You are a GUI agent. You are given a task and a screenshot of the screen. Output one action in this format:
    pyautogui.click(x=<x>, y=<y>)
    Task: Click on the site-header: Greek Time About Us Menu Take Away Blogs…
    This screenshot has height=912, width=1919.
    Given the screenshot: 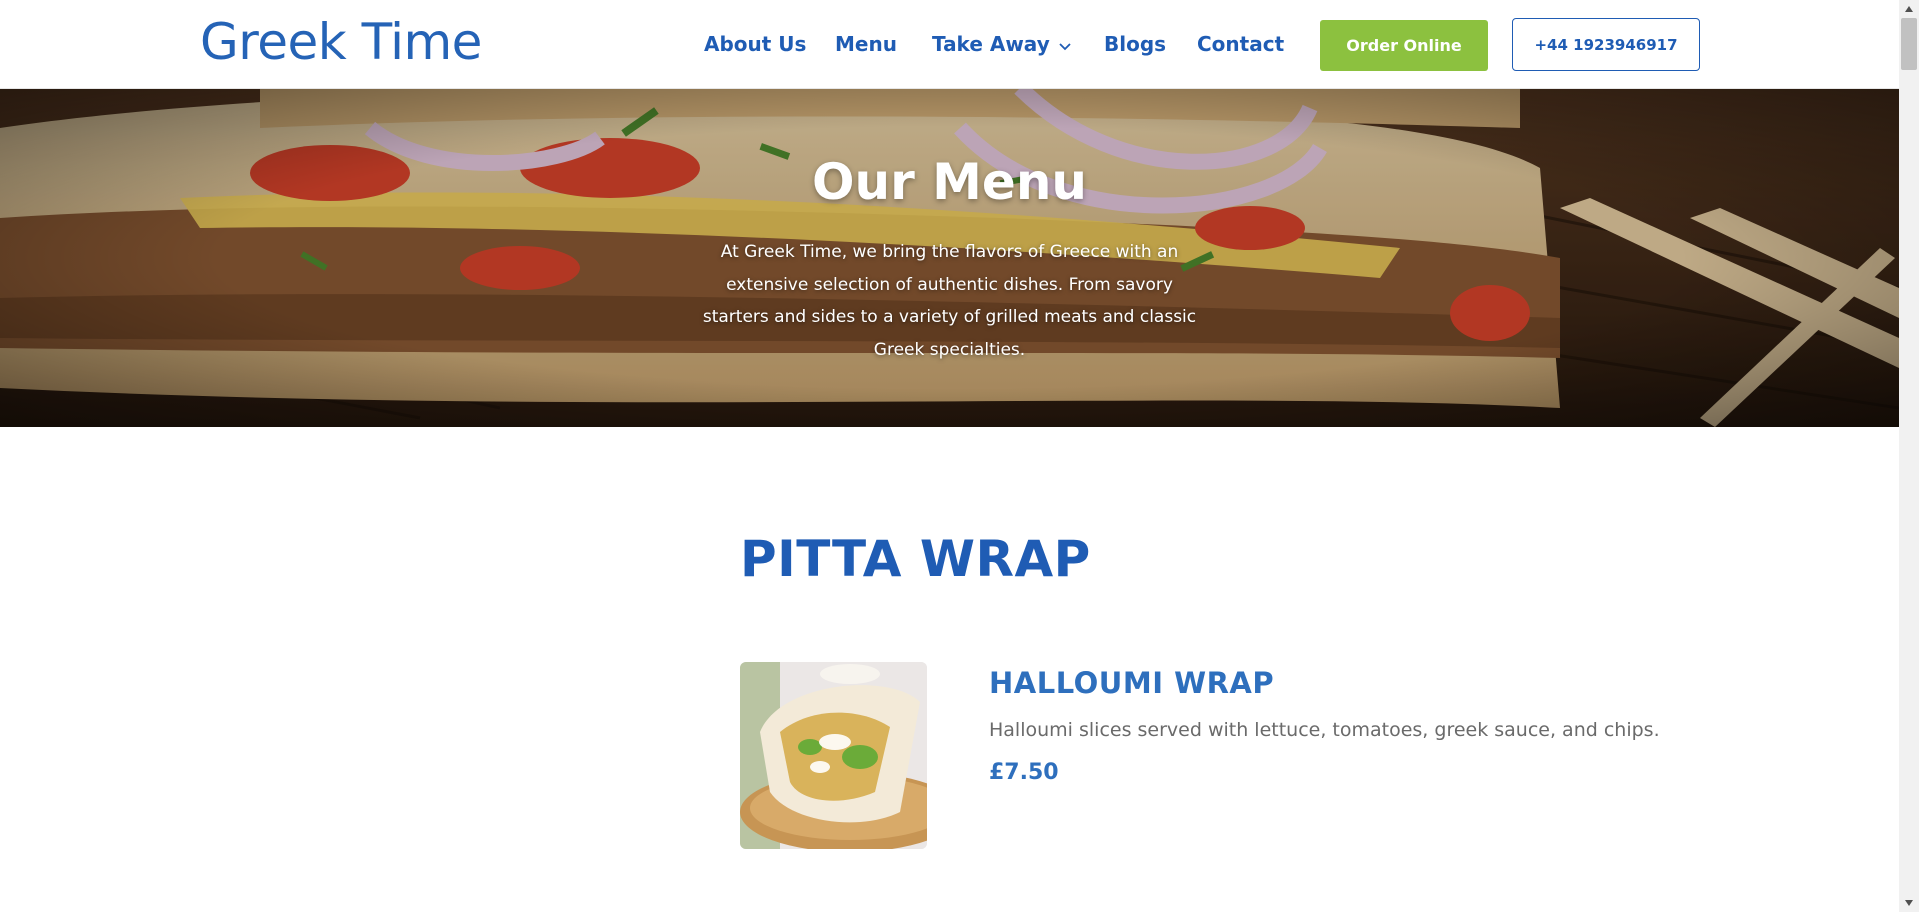 What is the action you would take?
    pyautogui.click(x=949, y=44)
    